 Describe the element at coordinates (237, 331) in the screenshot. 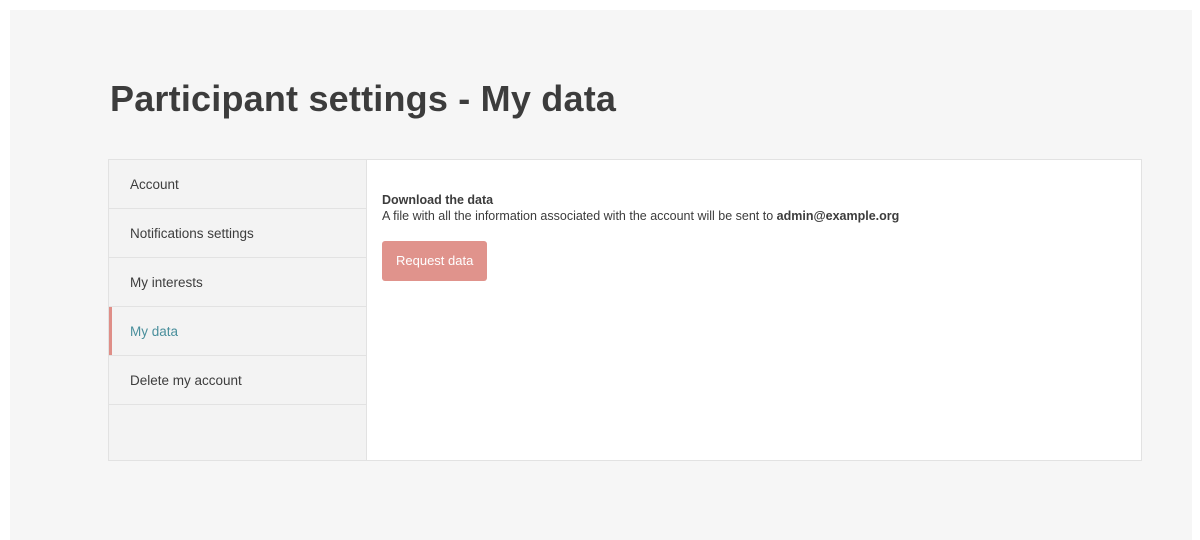

I see `sidebar-item-my-data: My data` at that location.